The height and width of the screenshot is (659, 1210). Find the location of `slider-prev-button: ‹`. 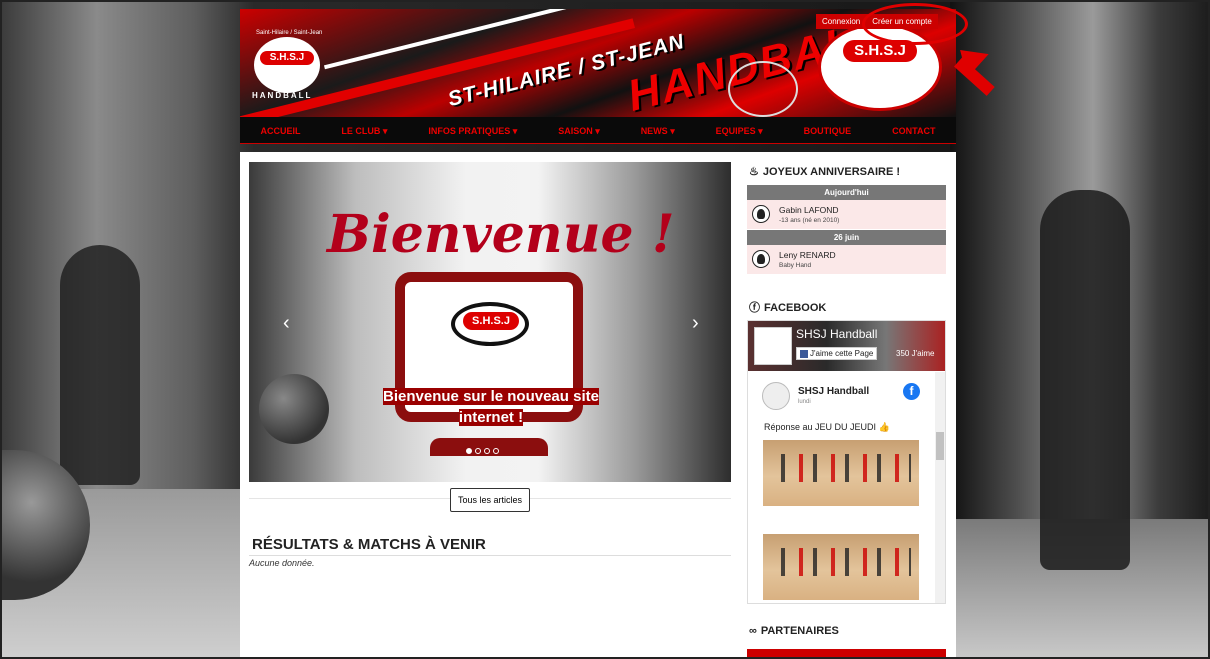

slider-prev-button: ‹ is located at coordinates (286, 323).